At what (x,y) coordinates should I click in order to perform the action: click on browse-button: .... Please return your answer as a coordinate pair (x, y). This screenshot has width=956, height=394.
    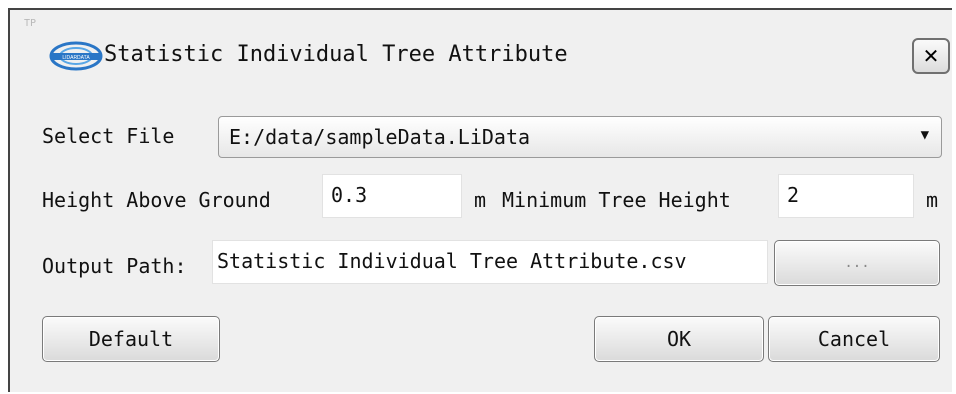
    Looking at the image, I should click on (857, 263).